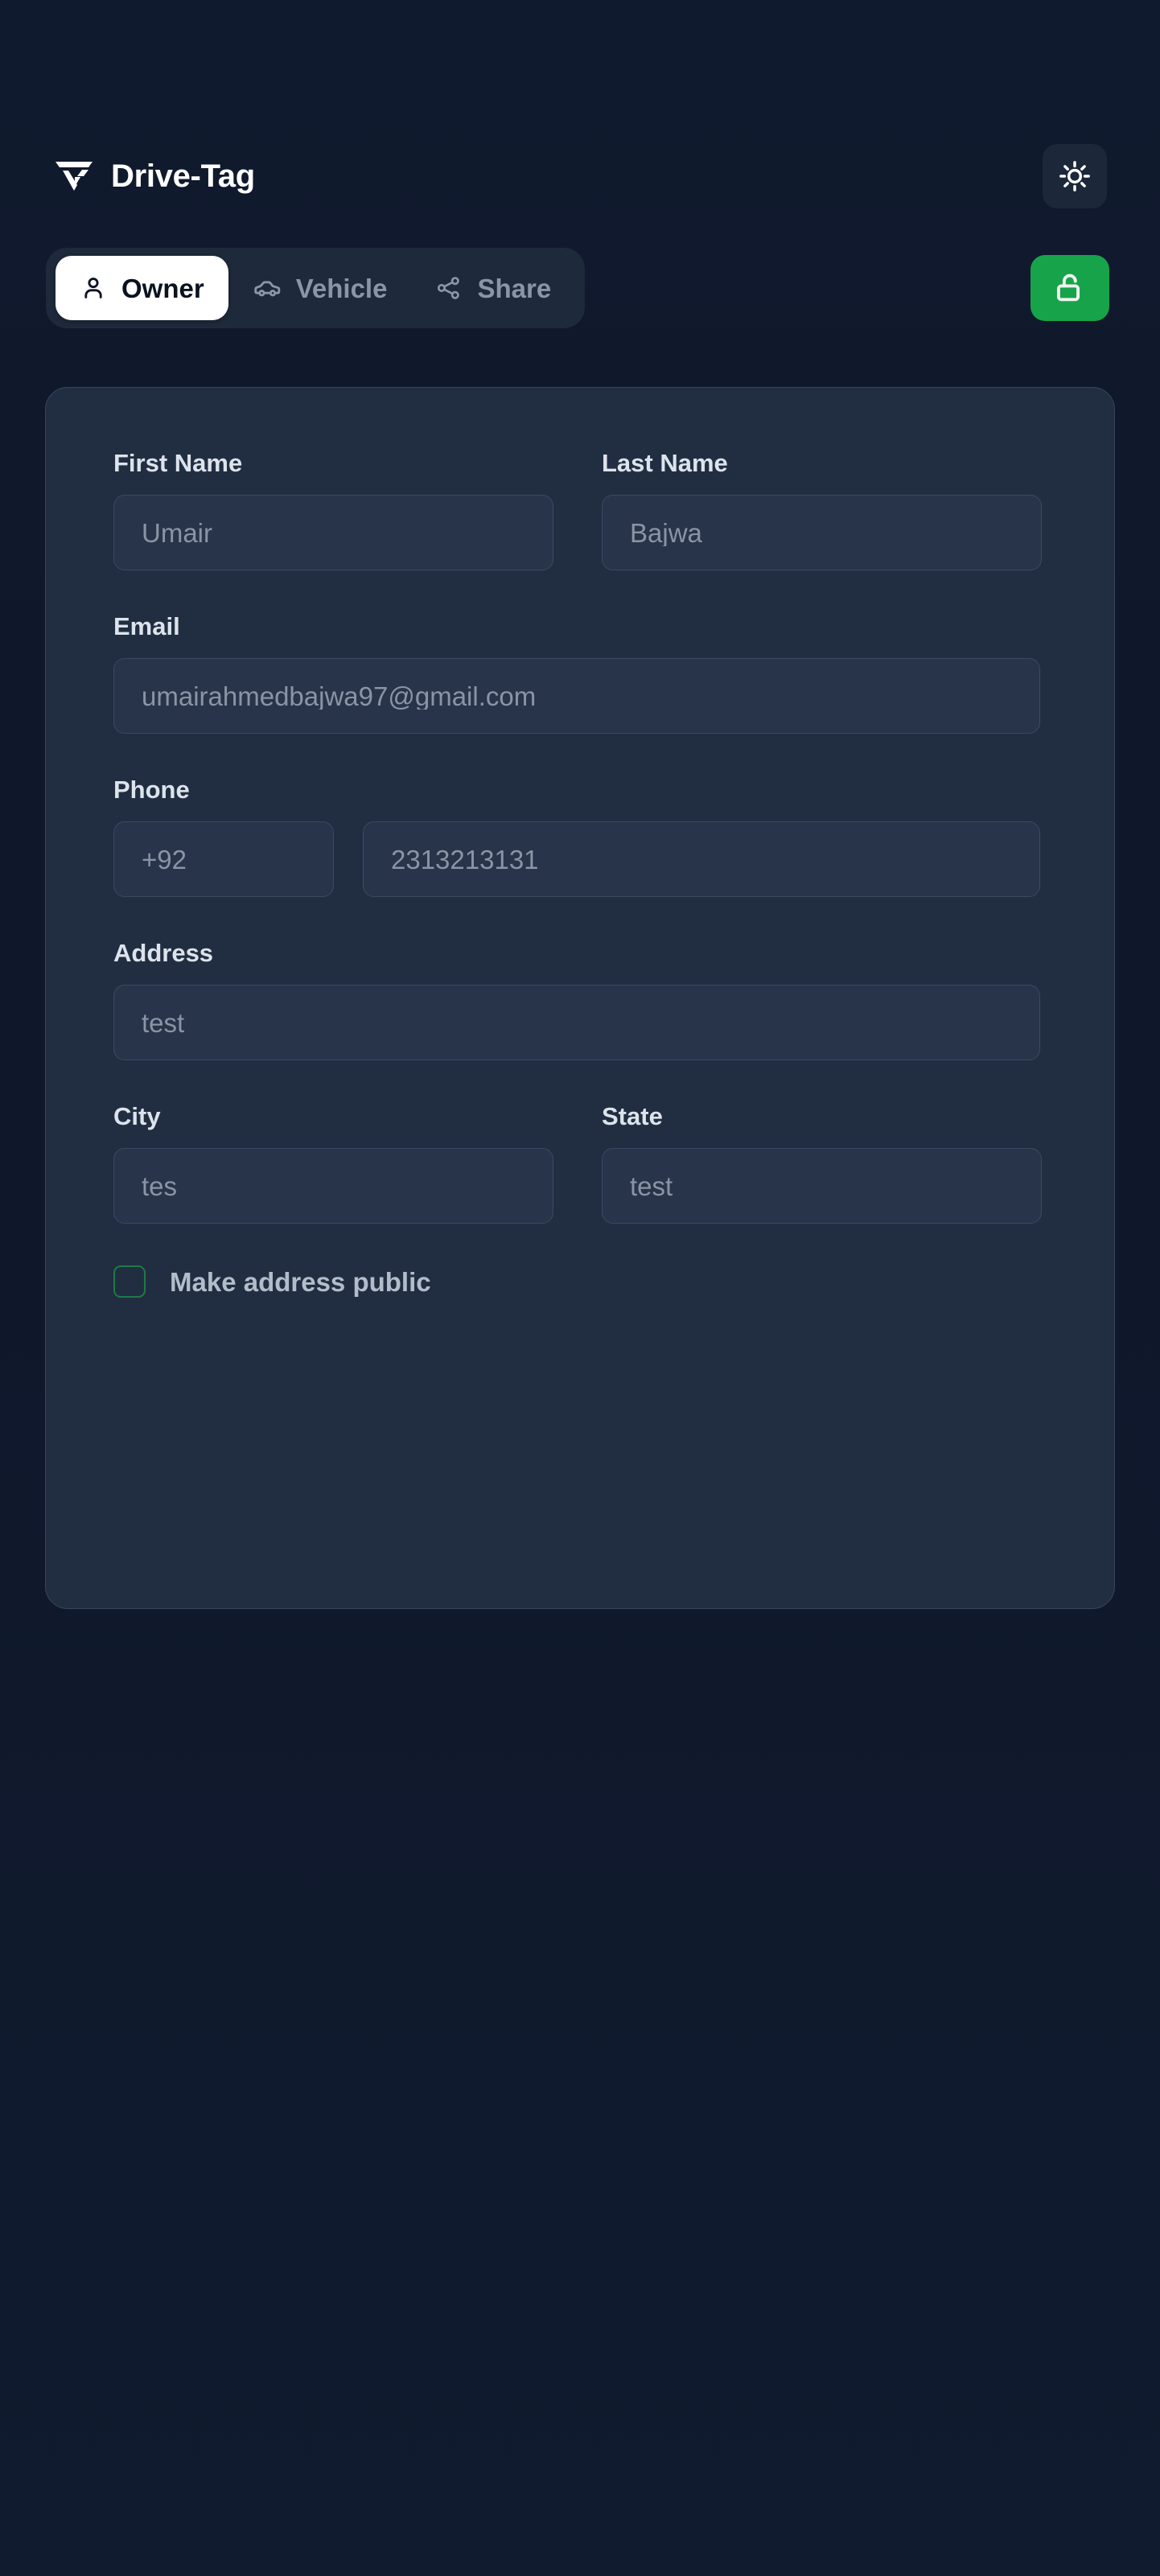 Image resolution: width=1160 pixels, height=2576 pixels. Describe the element at coordinates (137, 1116) in the screenshot. I see `city-label: City` at that location.